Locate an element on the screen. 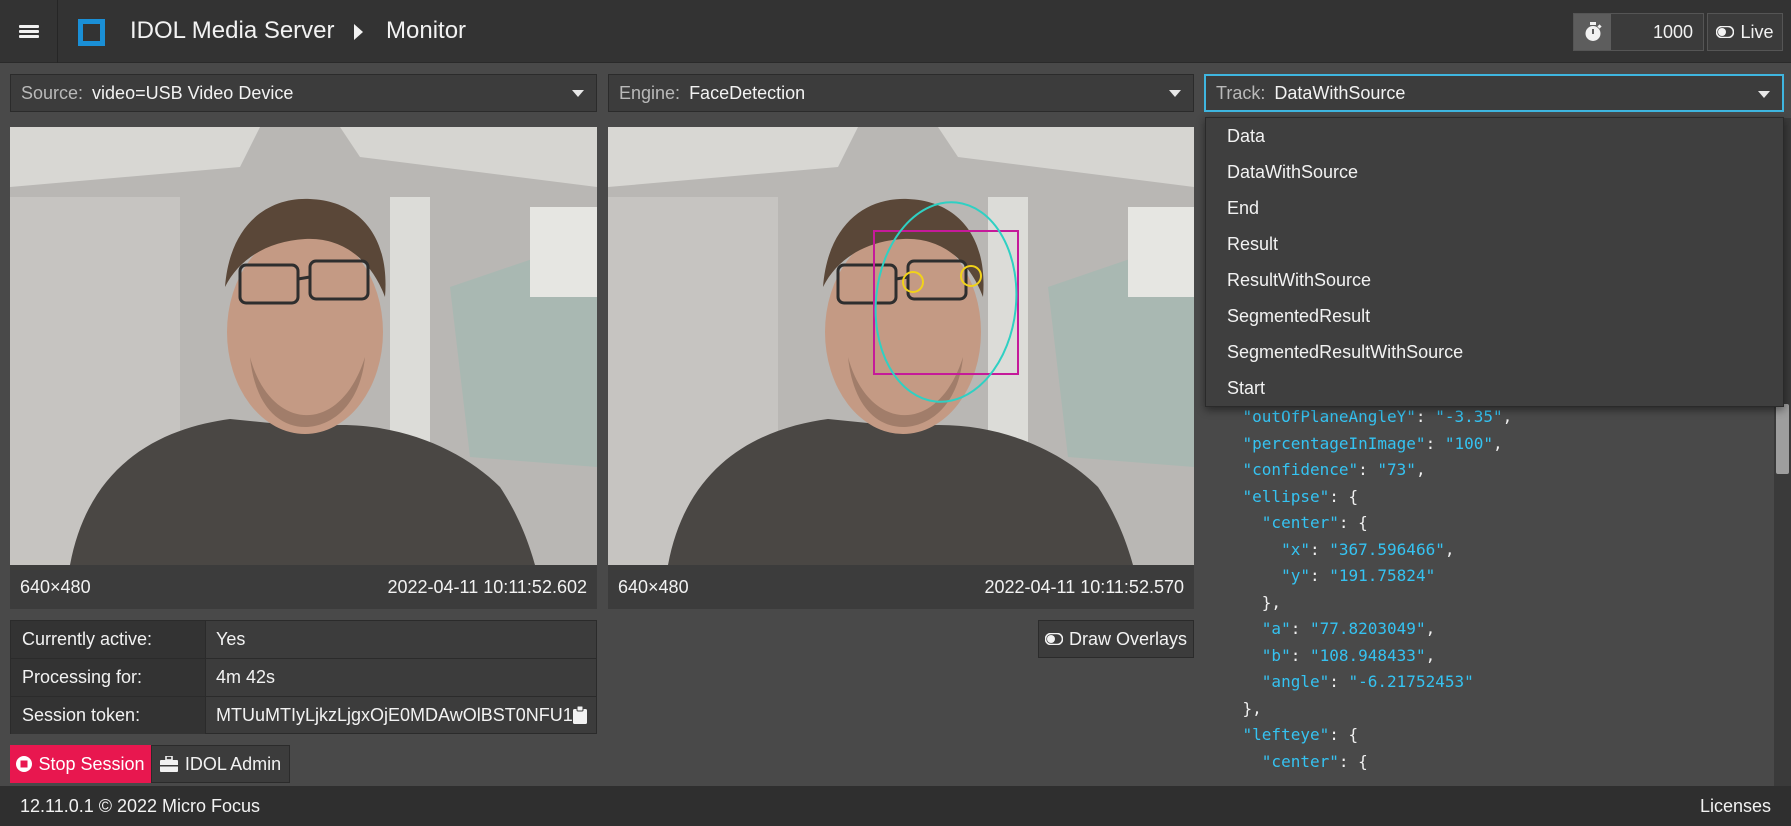  engine-timestamp: 2022-04-11 10:11:52.570 is located at coordinates (1084, 586).